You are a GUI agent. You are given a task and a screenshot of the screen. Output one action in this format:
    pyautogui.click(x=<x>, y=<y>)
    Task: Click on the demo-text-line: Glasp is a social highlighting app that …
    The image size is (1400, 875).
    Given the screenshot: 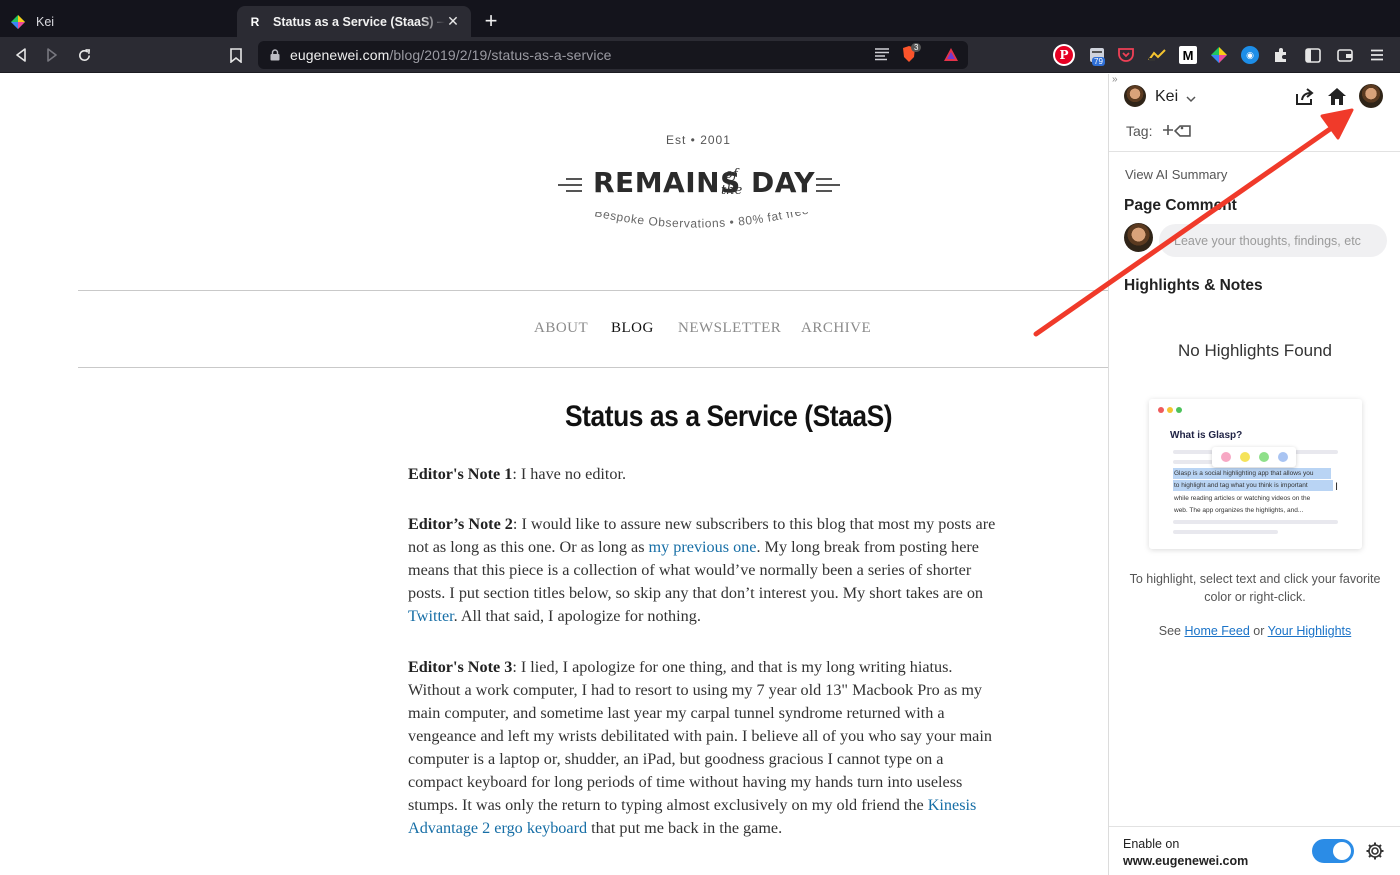 What is the action you would take?
    pyautogui.click(x=1244, y=473)
    